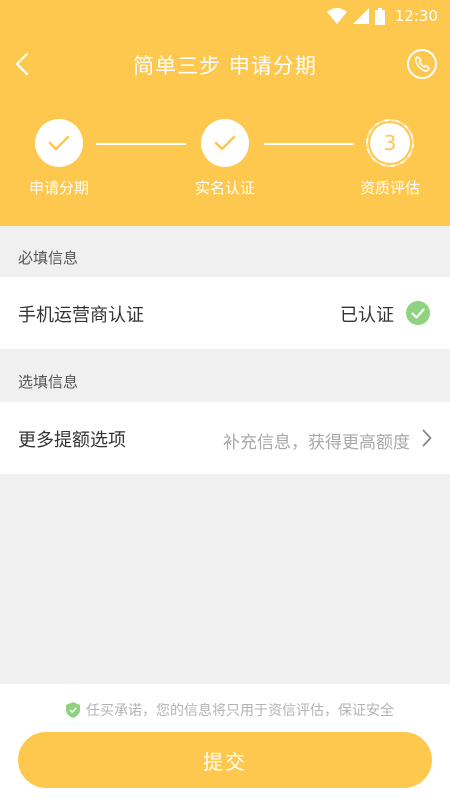 The height and width of the screenshot is (800, 450). I want to click on step-3-circle: 3, so click(390, 143).